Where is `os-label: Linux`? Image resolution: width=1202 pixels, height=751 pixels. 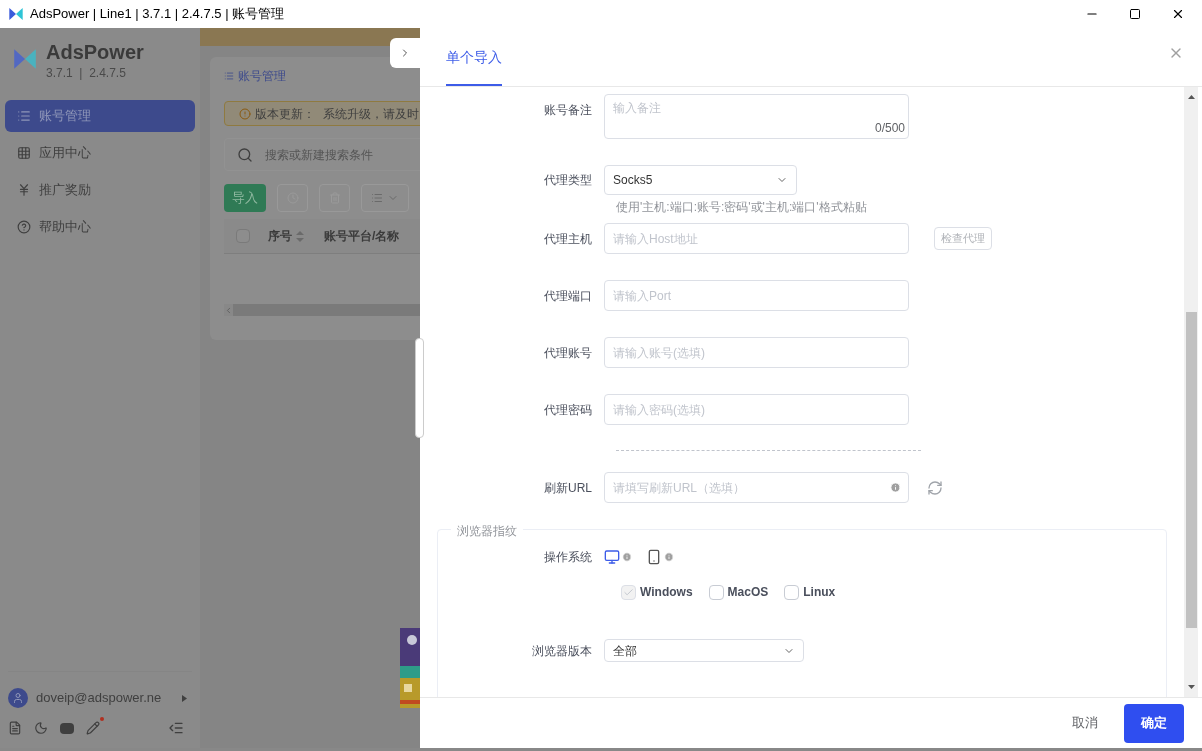
os-label: Linux is located at coordinates (819, 592).